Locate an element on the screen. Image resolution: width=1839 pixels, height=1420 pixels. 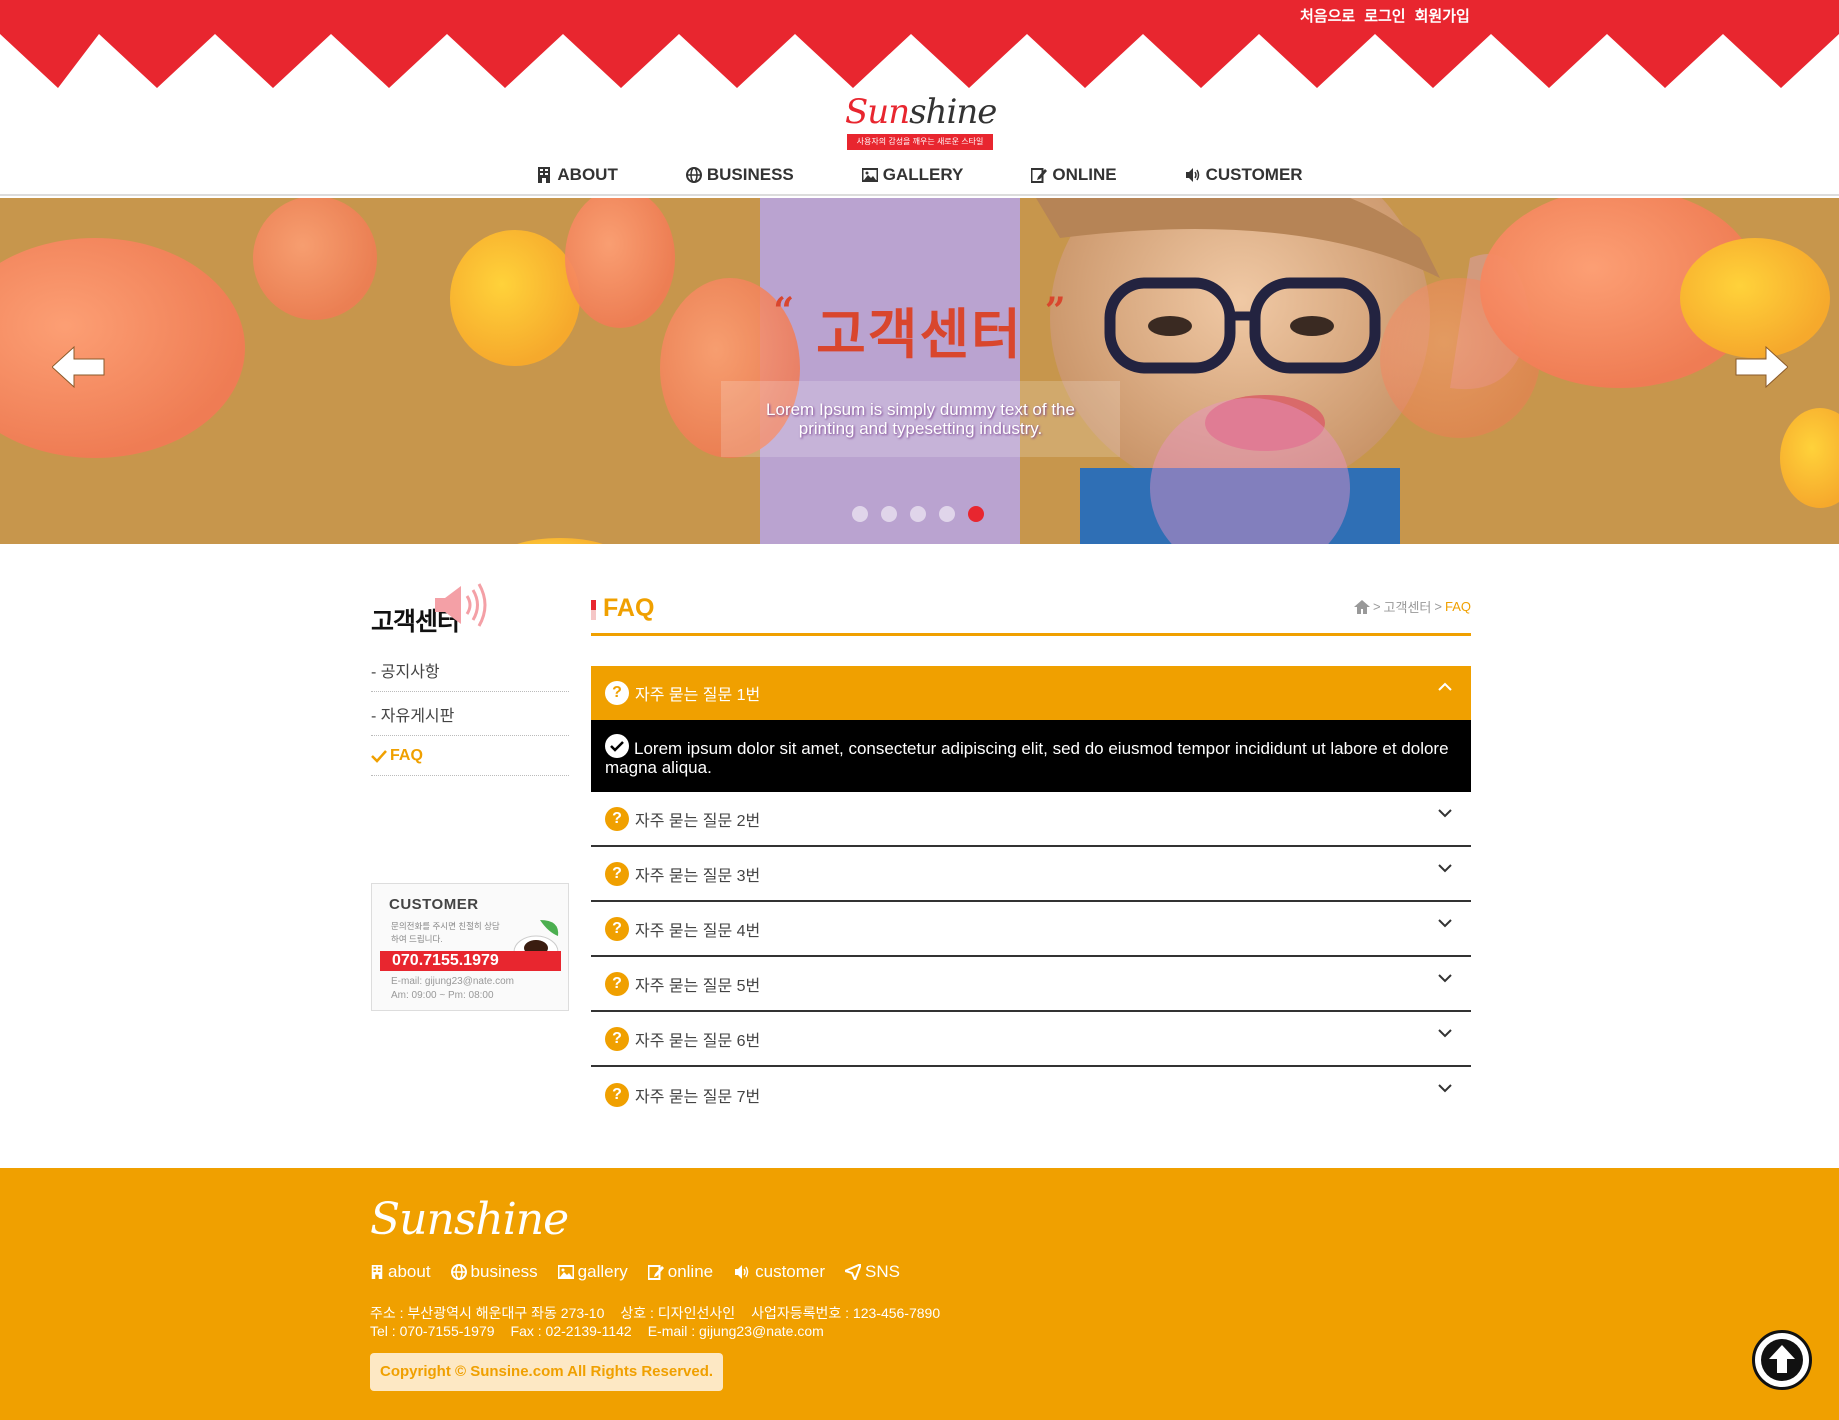
breadcrumb-item-customer: 고객센터 is located at coordinates (1408, 606).